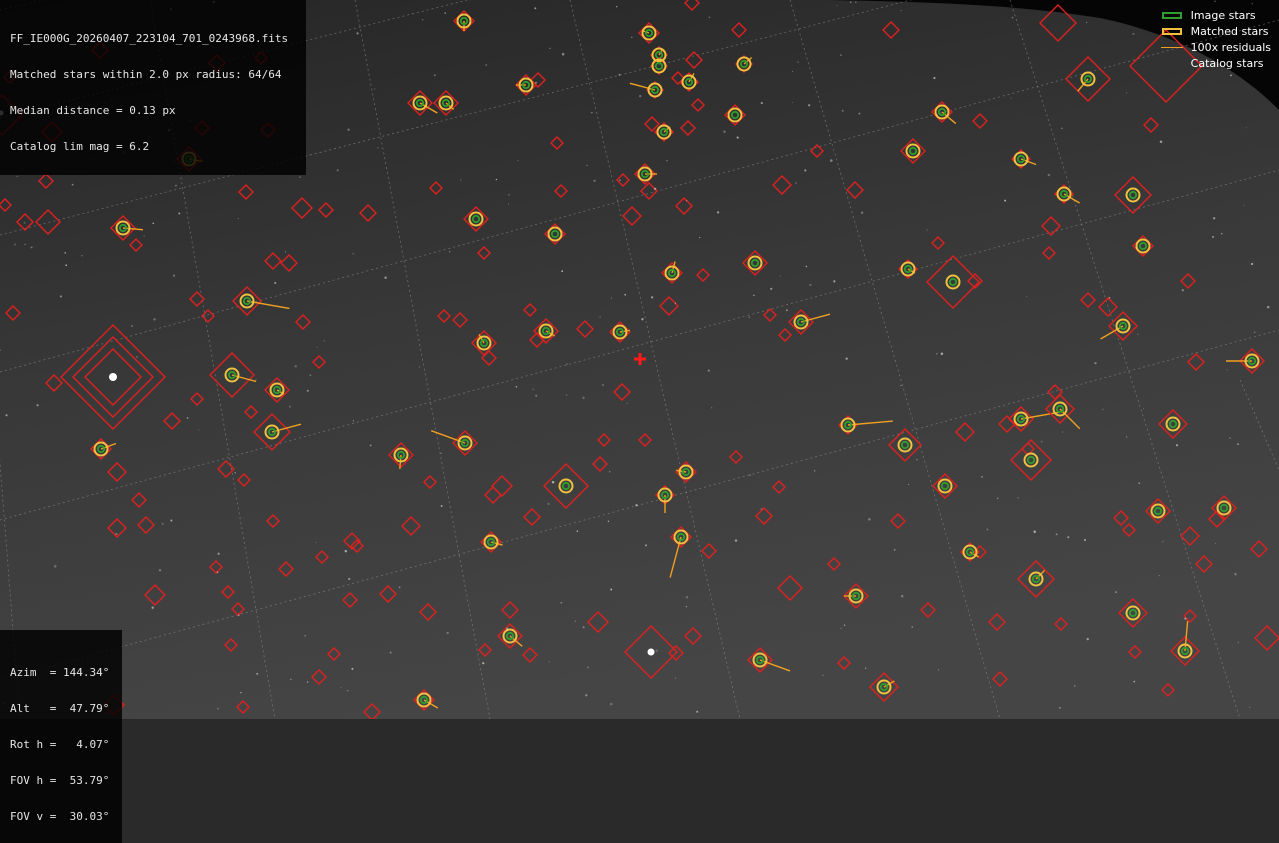 The image size is (1279, 843). Describe the element at coordinates (60, 816) in the screenshot. I see `fov-vertical-line: FOV v = 30.03°` at that location.